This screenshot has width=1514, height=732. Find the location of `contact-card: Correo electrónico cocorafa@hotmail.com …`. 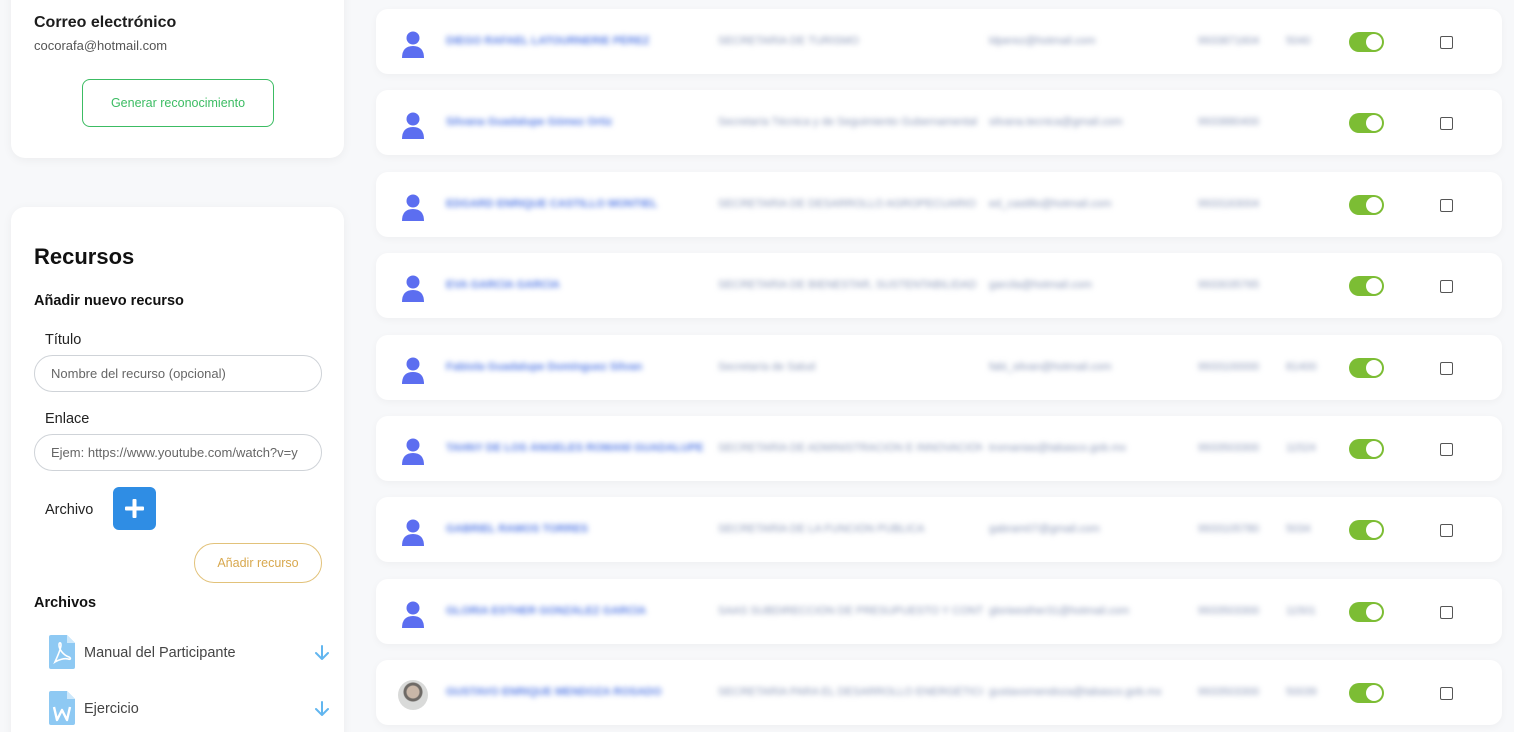

contact-card: Correo electrónico cocorafa@hotmail.com … is located at coordinates (177, 79).